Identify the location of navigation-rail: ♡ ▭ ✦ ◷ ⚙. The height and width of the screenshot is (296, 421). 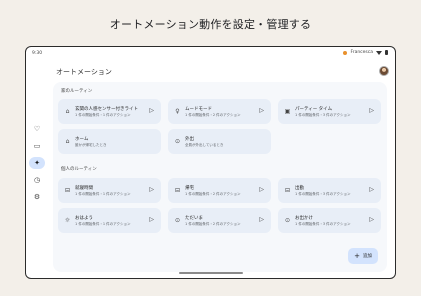
(37, 163).